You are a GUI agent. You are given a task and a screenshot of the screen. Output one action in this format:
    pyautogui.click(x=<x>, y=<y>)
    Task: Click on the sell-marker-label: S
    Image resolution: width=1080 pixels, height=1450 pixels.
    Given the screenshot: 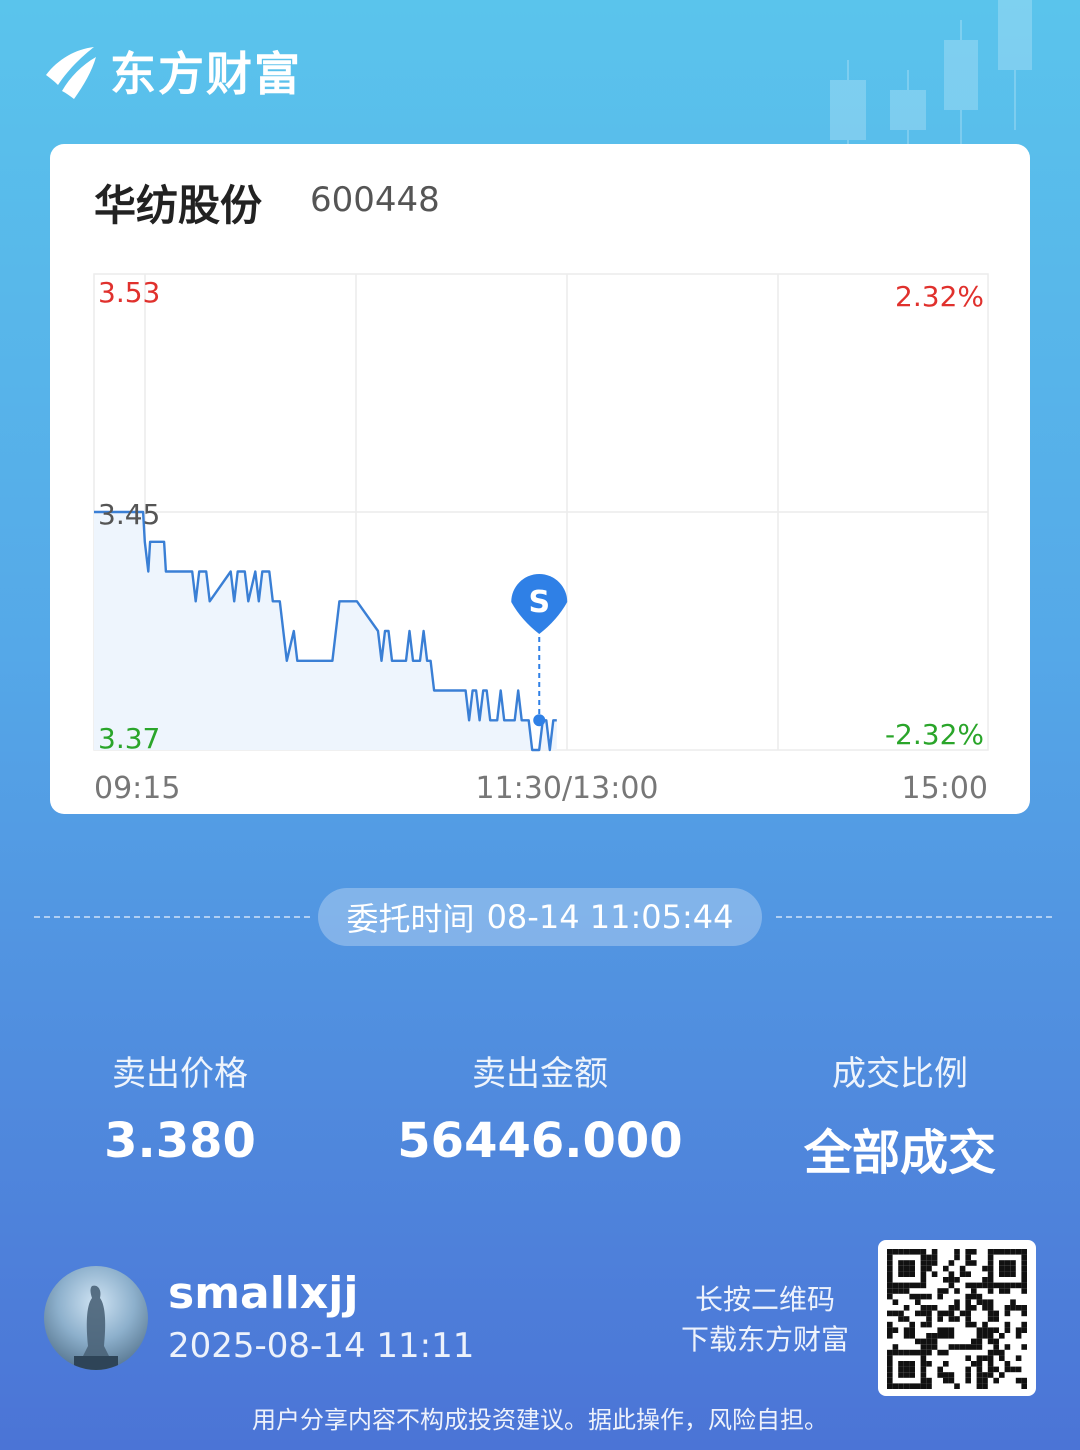 What is the action you would take?
    pyautogui.click(x=539, y=602)
    